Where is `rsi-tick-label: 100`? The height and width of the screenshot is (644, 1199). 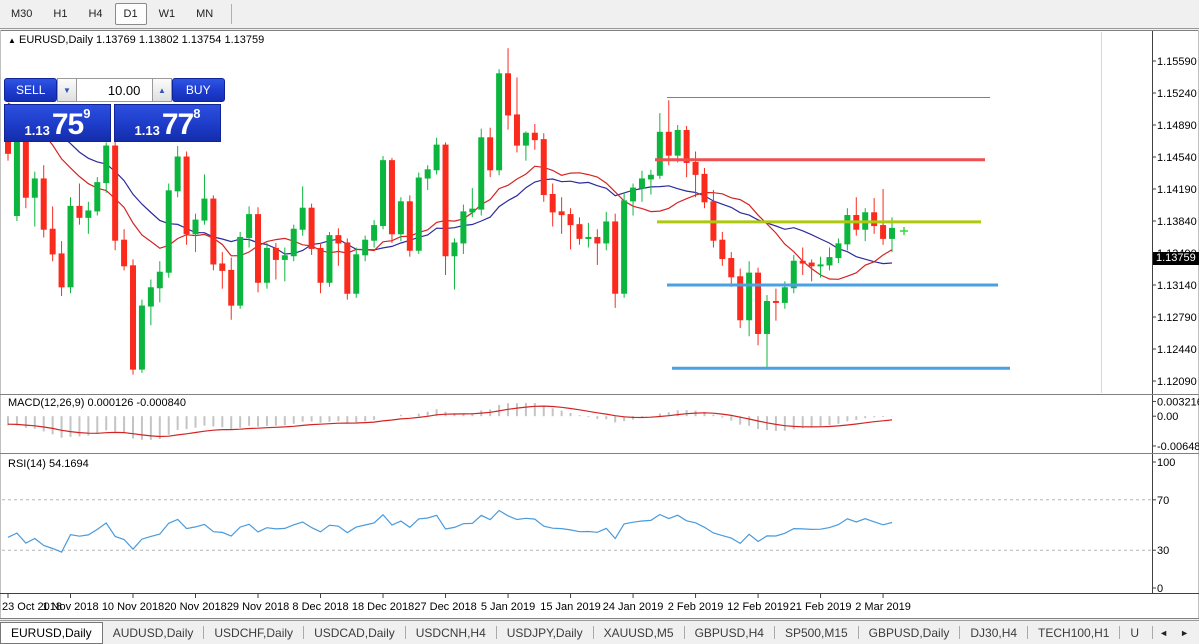
rsi-tick-label: 100 is located at coordinates (1166, 463).